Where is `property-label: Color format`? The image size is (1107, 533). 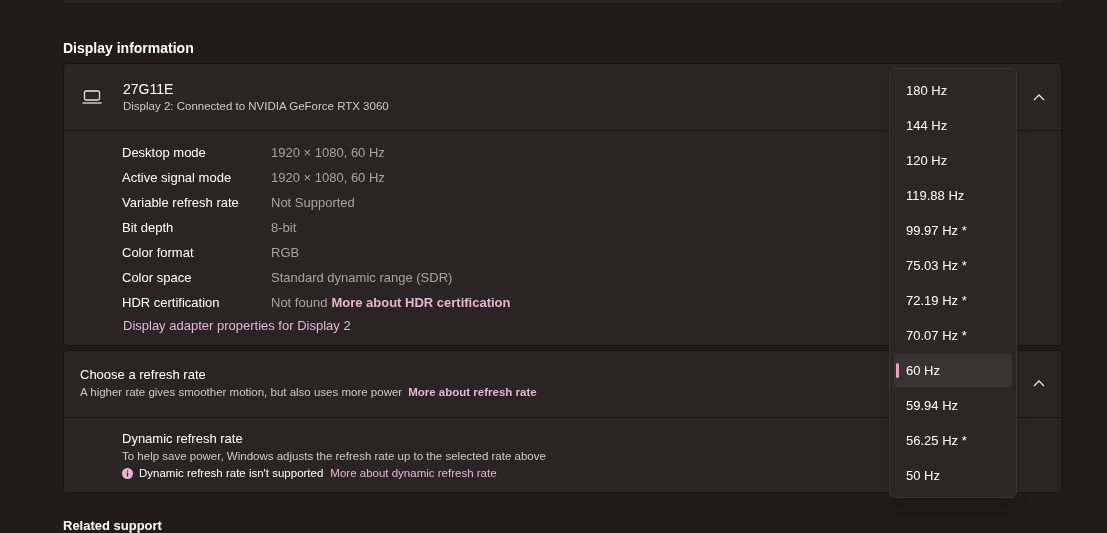 property-label: Color format is located at coordinates (158, 252).